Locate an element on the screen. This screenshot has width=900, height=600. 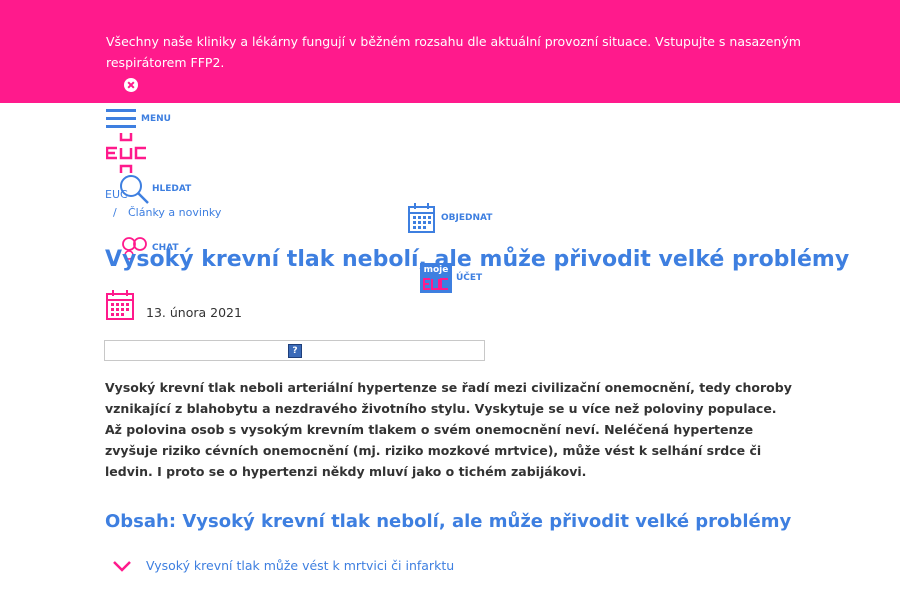
euc-logo is located at coordinates (126, 154).